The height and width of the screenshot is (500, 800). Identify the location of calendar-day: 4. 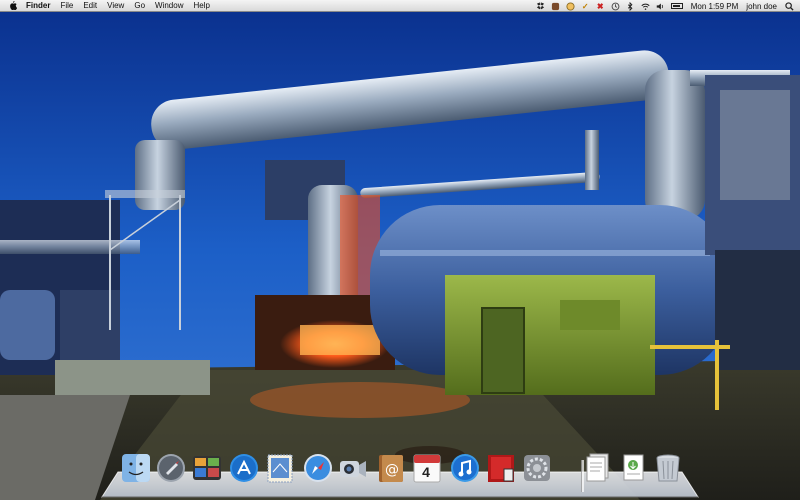
(426, 472).